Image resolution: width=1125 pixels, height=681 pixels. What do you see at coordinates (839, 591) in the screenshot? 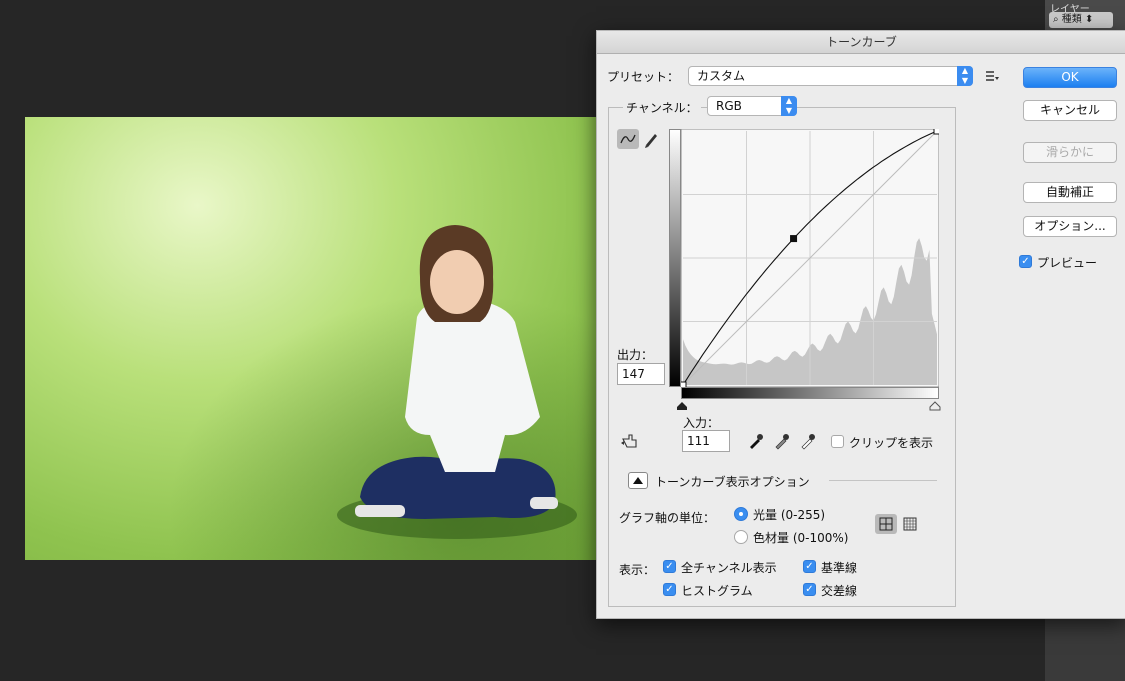
I see `intersection-label: 交差線` at bounding box center [839, 591].